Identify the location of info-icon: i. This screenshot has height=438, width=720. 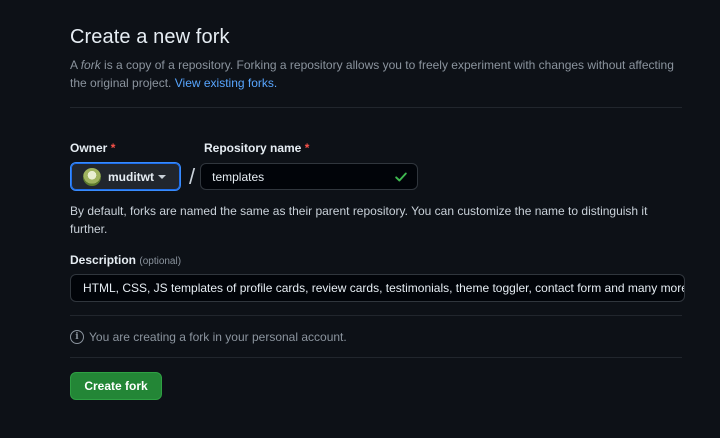
(77, 337).